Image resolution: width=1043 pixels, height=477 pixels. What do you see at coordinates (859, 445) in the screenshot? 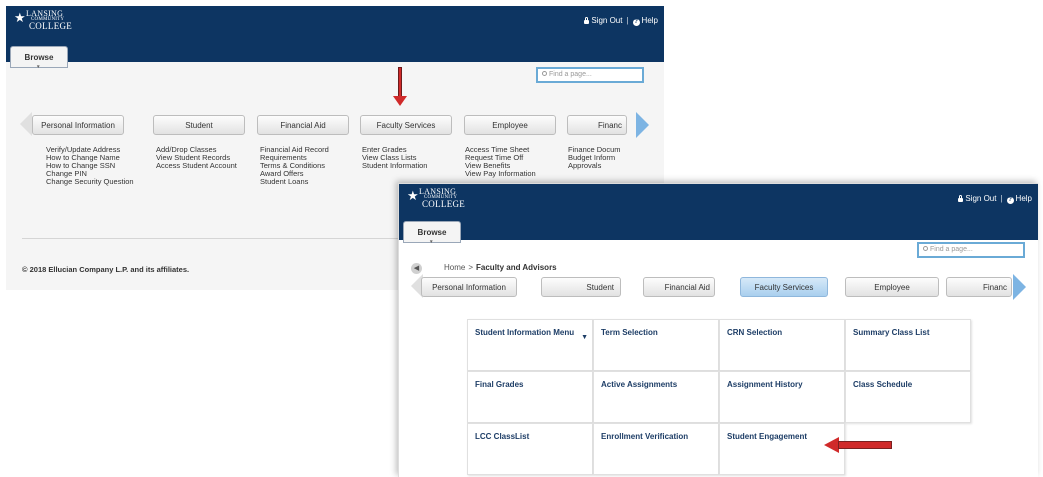
I see `annotation-left-arrow-icon` at bounding box center [859, 445].